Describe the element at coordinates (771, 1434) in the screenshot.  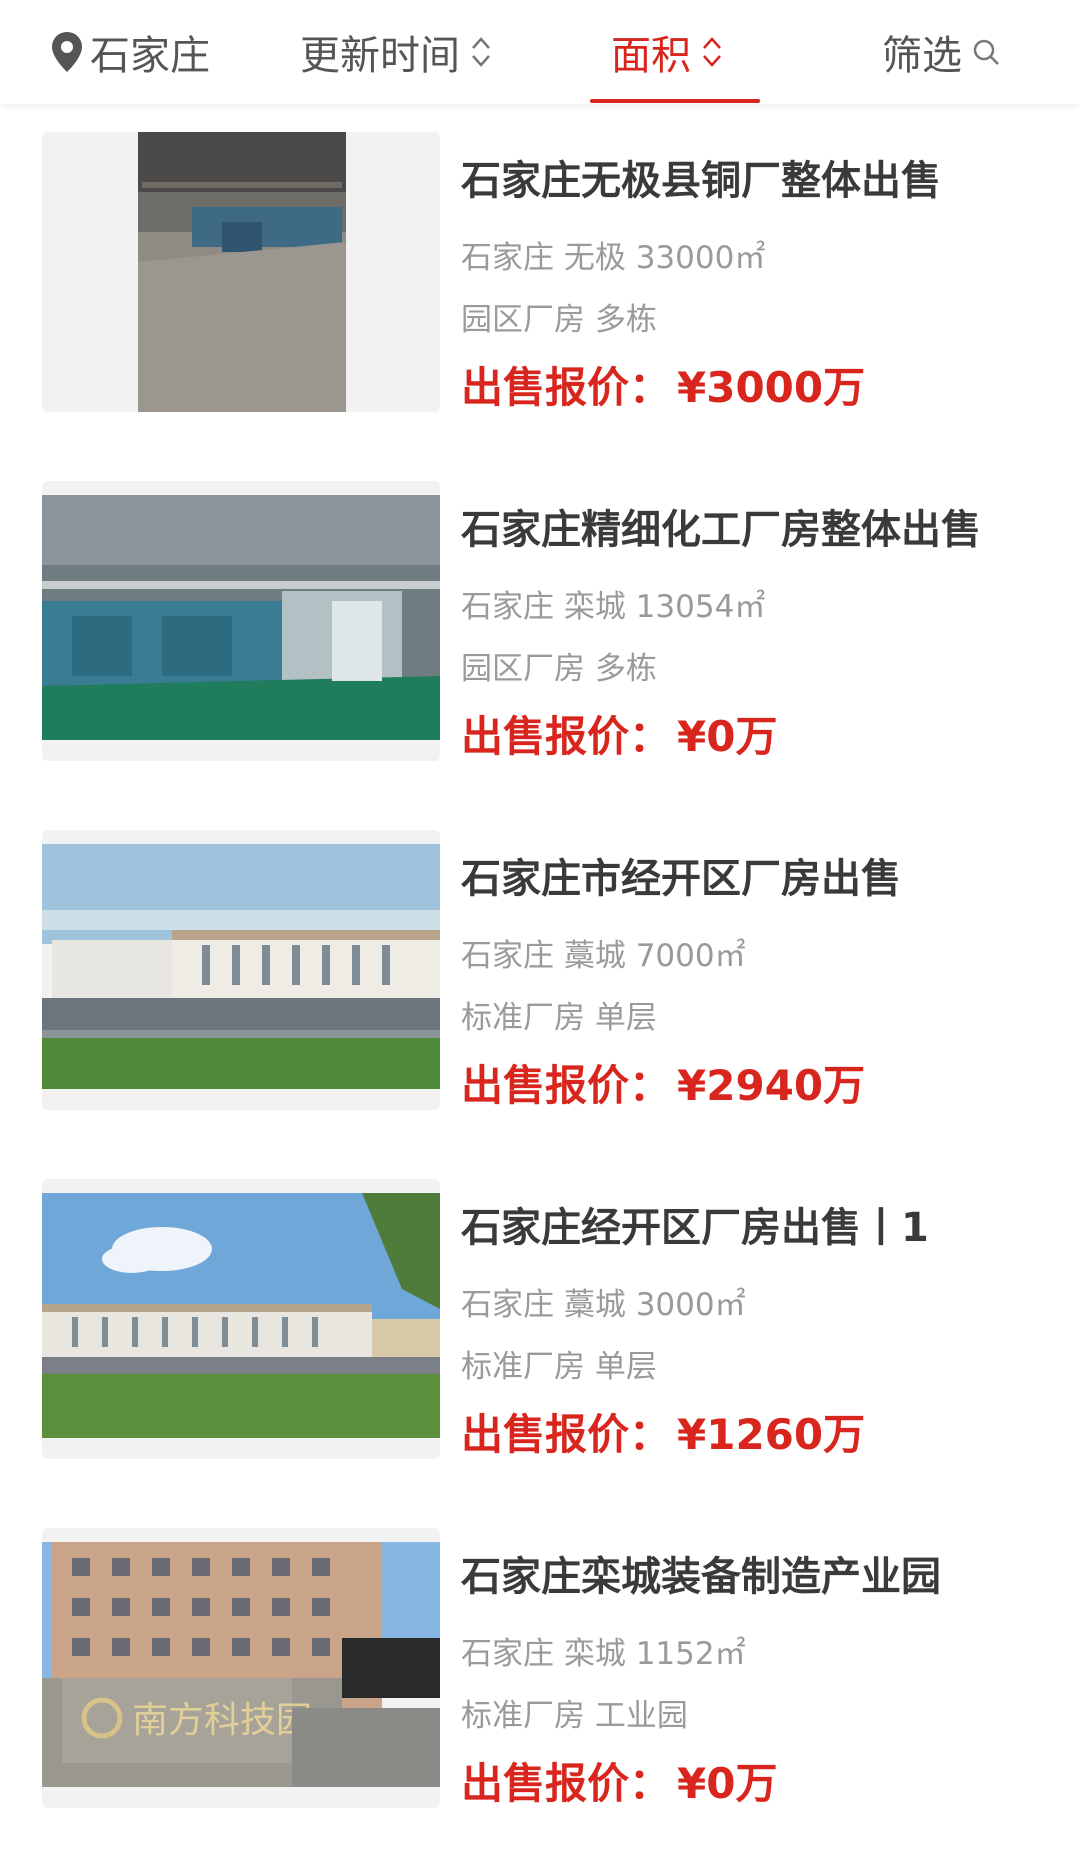
I see `price-value: ¥1260万` at that location.